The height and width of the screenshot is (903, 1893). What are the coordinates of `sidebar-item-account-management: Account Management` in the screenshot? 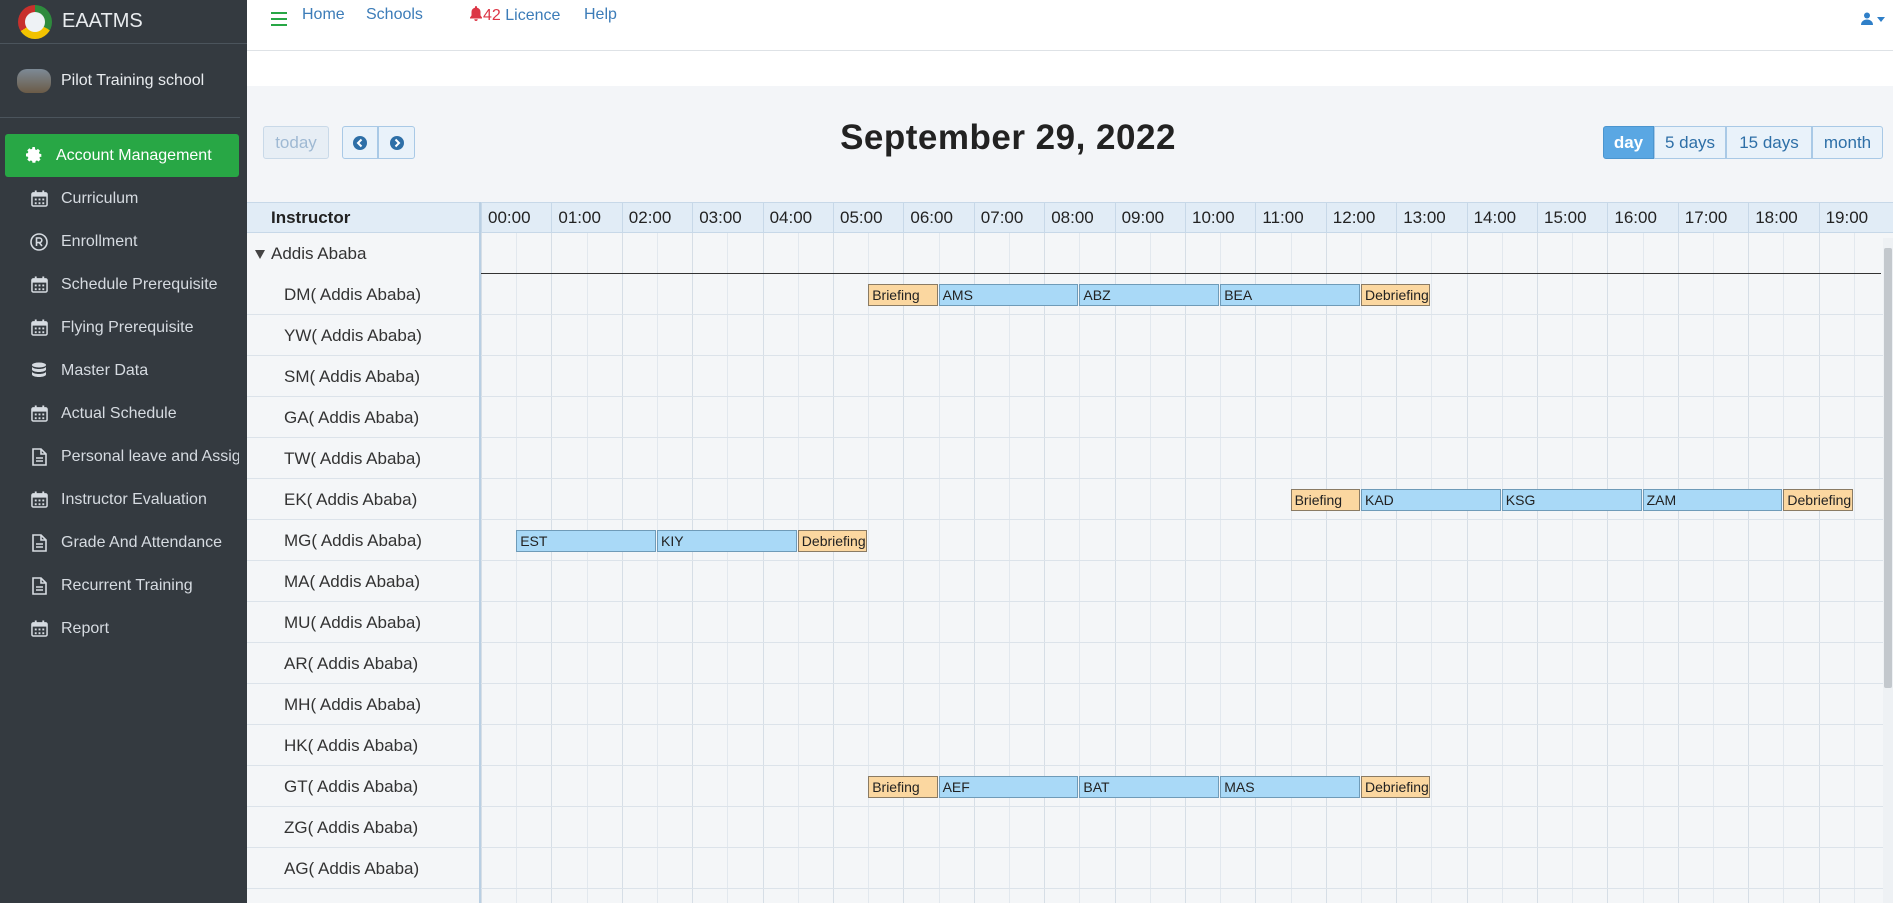 It's located at (122, 155).